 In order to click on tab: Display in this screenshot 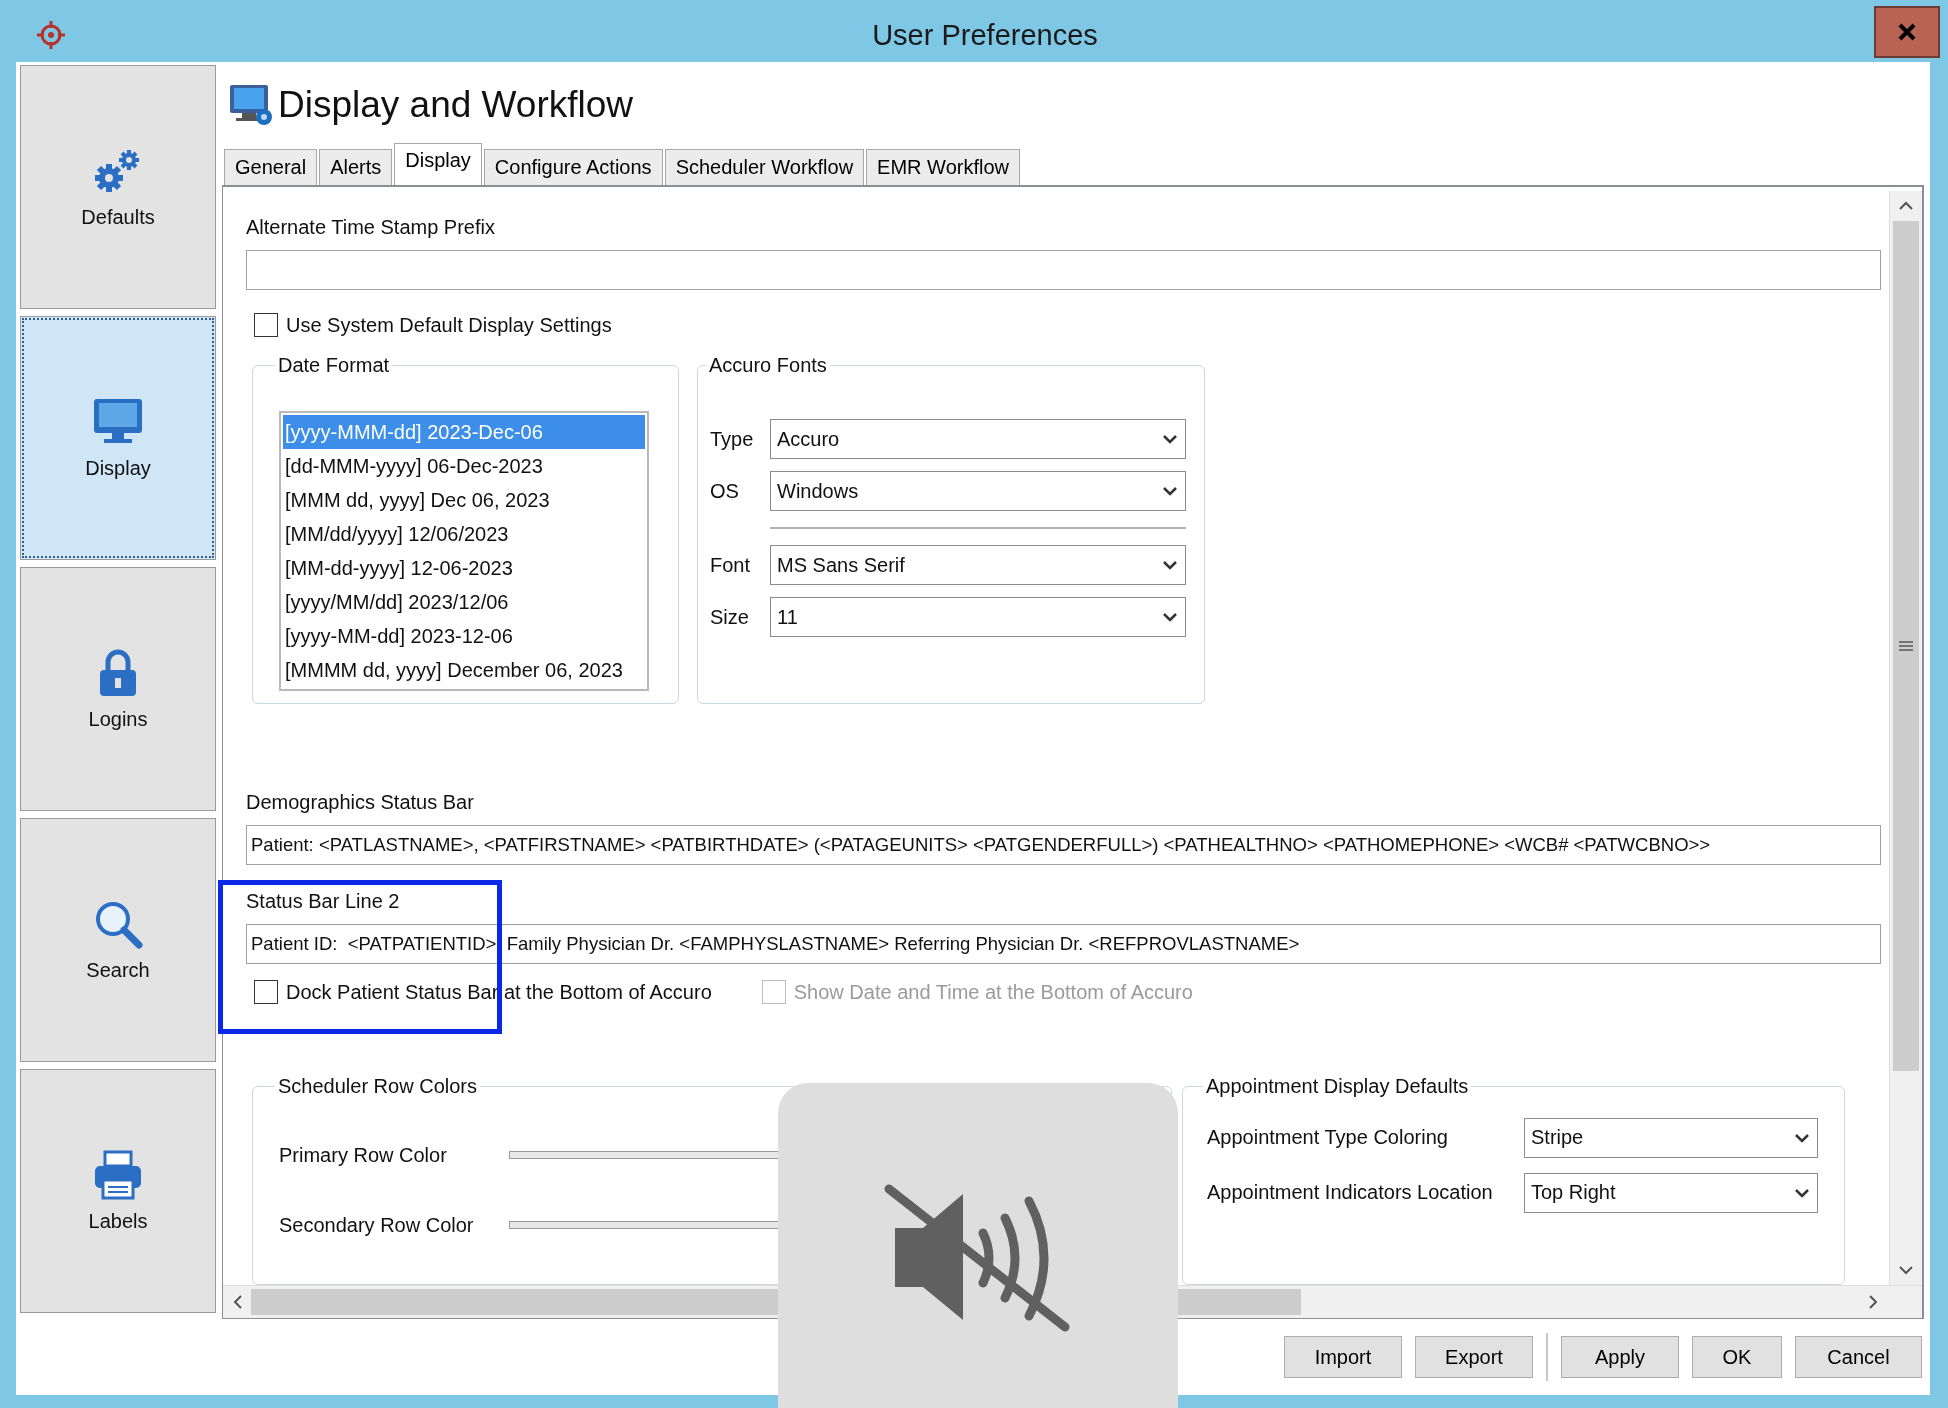, I will do `click(438, 164)`.